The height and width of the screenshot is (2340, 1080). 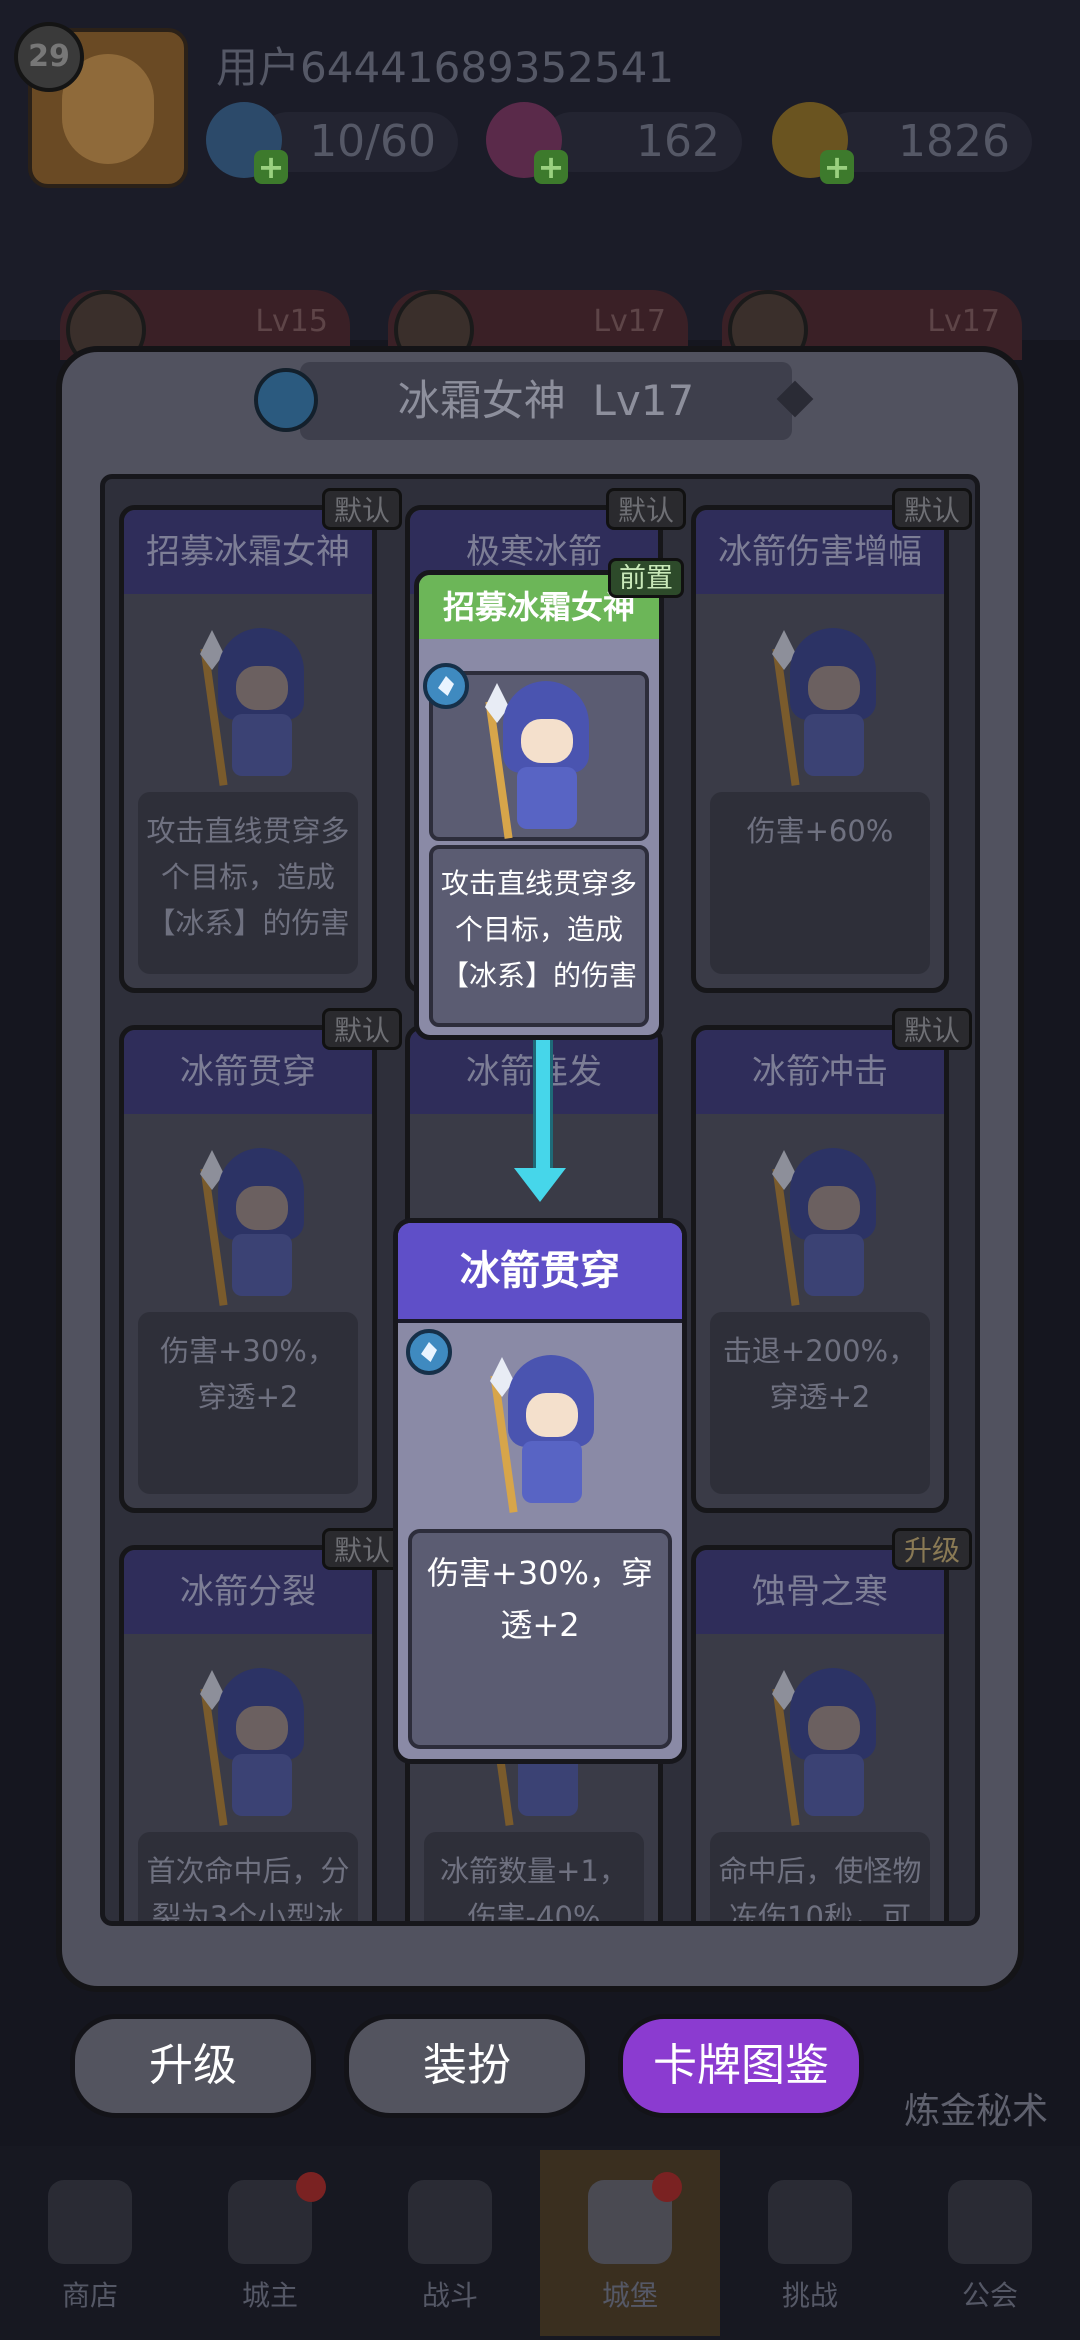 I want to click on skill-card: 招募冰霜女神 攻击直线贯穿多个目标，造成【冰系】的伤害, so click(x=248, y=749).